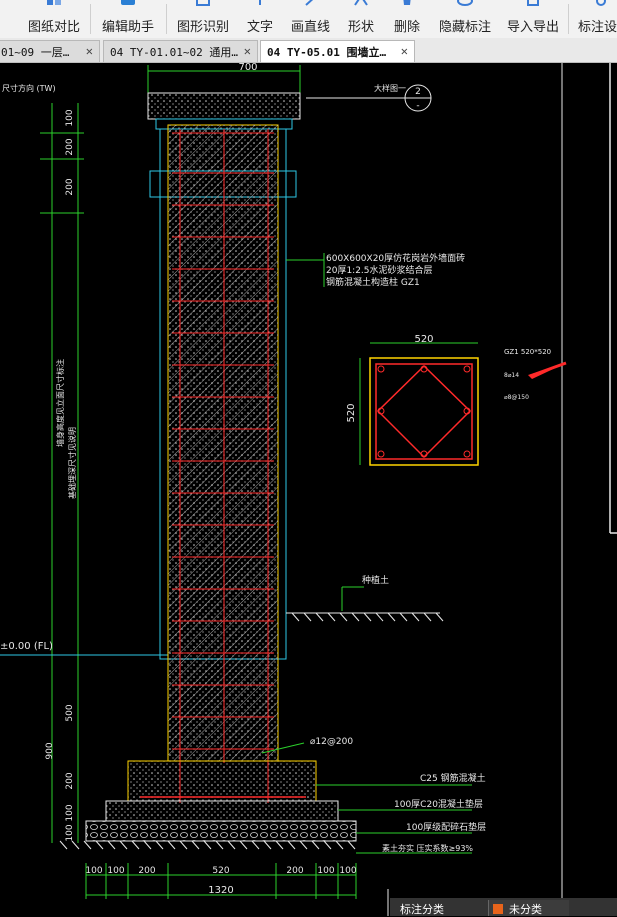 The width and height of the screenshot is (617, 917). Describe the element at coordinates (26, 646) in the screenshot. I see `level-label: ±0.00 (FL)` at that location.